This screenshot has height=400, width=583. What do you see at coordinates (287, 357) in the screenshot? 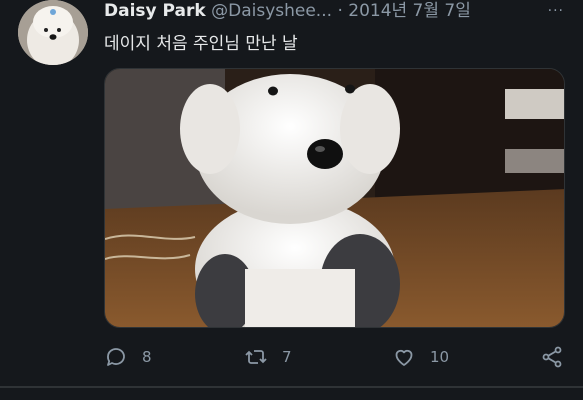
I see `retweet-count: 7` at bounding box center [287, 357].